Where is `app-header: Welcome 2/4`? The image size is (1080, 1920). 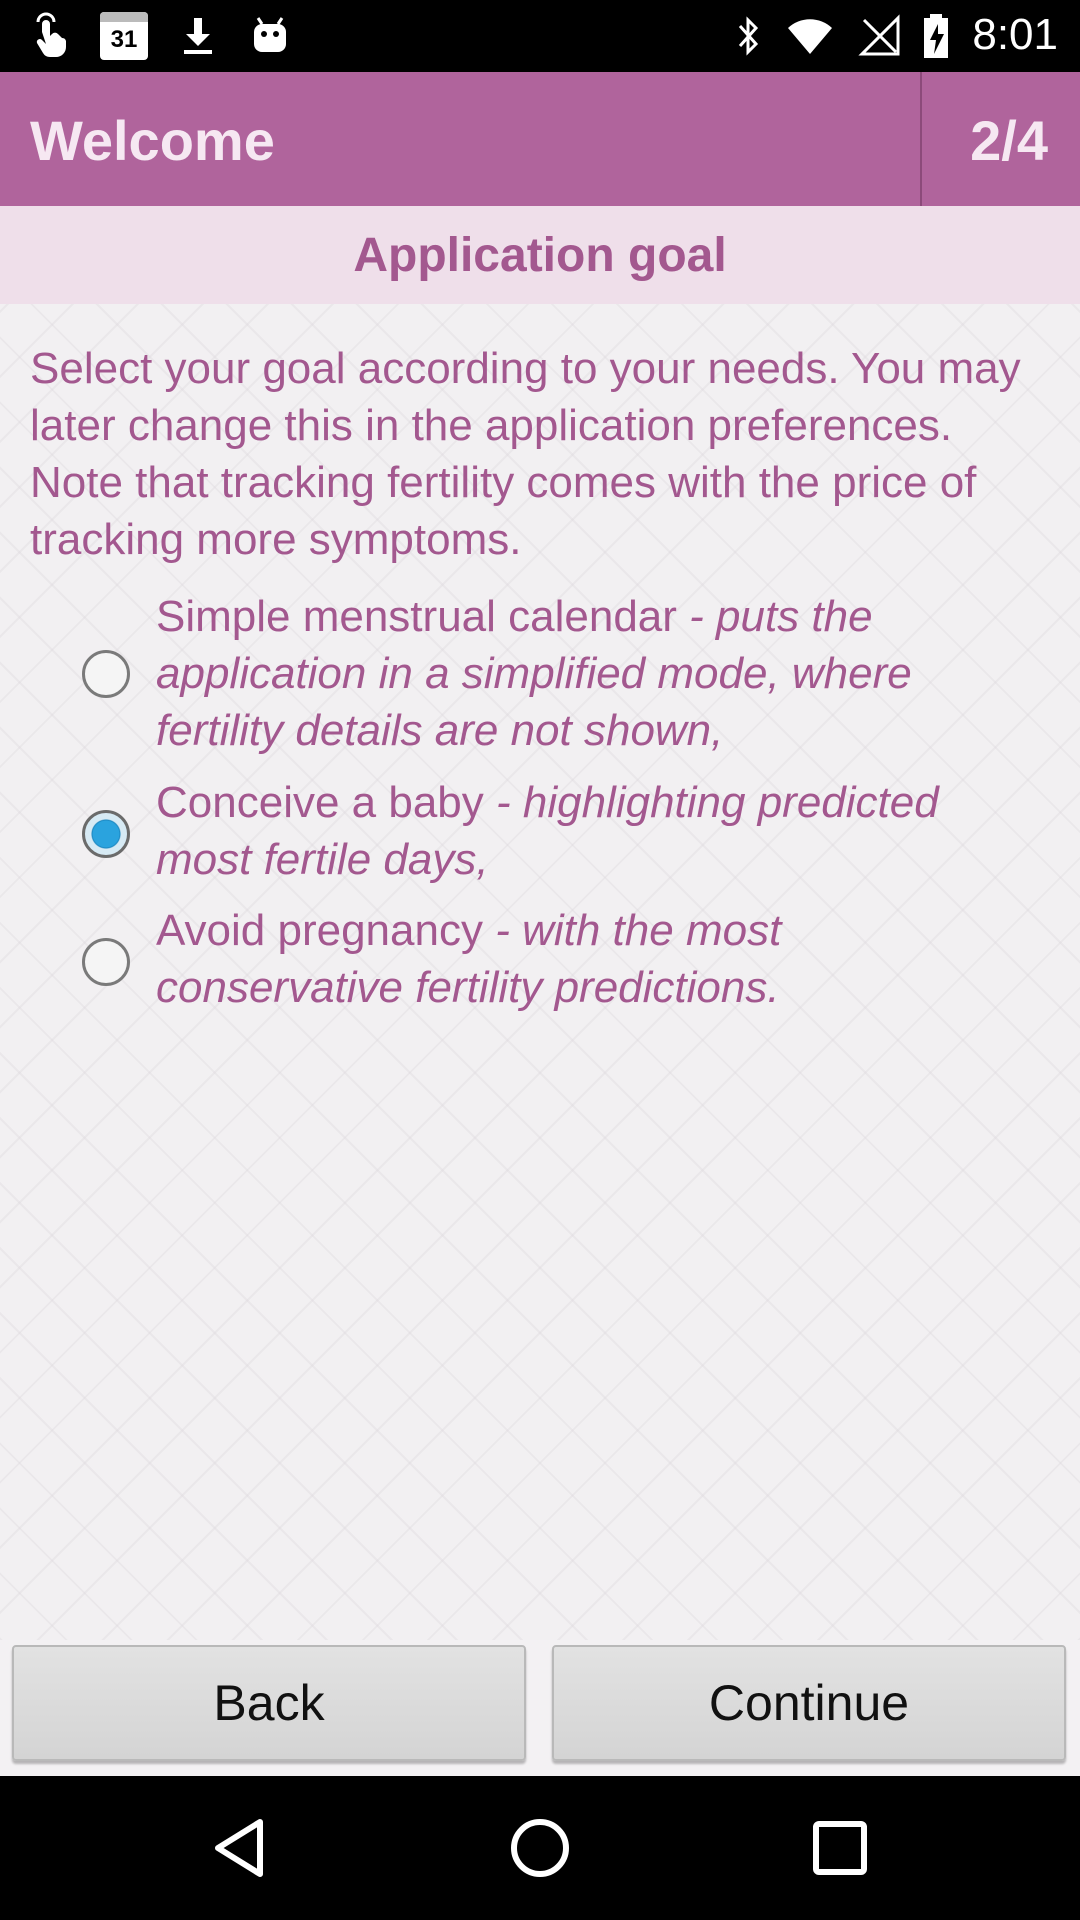
app-header: Welcome 2/4 is located at coordinates (540, 139).